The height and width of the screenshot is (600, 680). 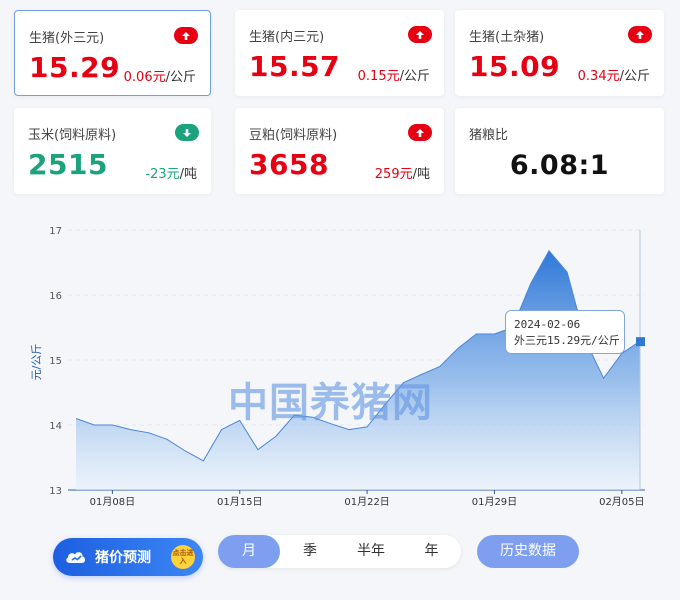 I want to click on card-label: 猪粮比, so click(x=489, y=135).